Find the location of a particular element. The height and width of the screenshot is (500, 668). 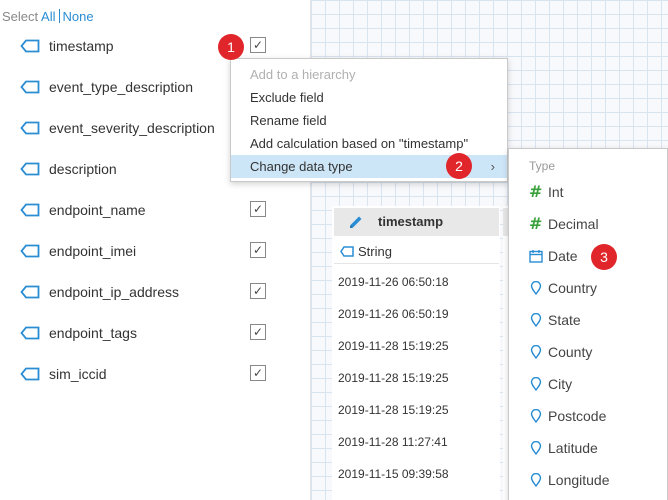

step-badge-2: 2 is located at coordinates (459, 166).